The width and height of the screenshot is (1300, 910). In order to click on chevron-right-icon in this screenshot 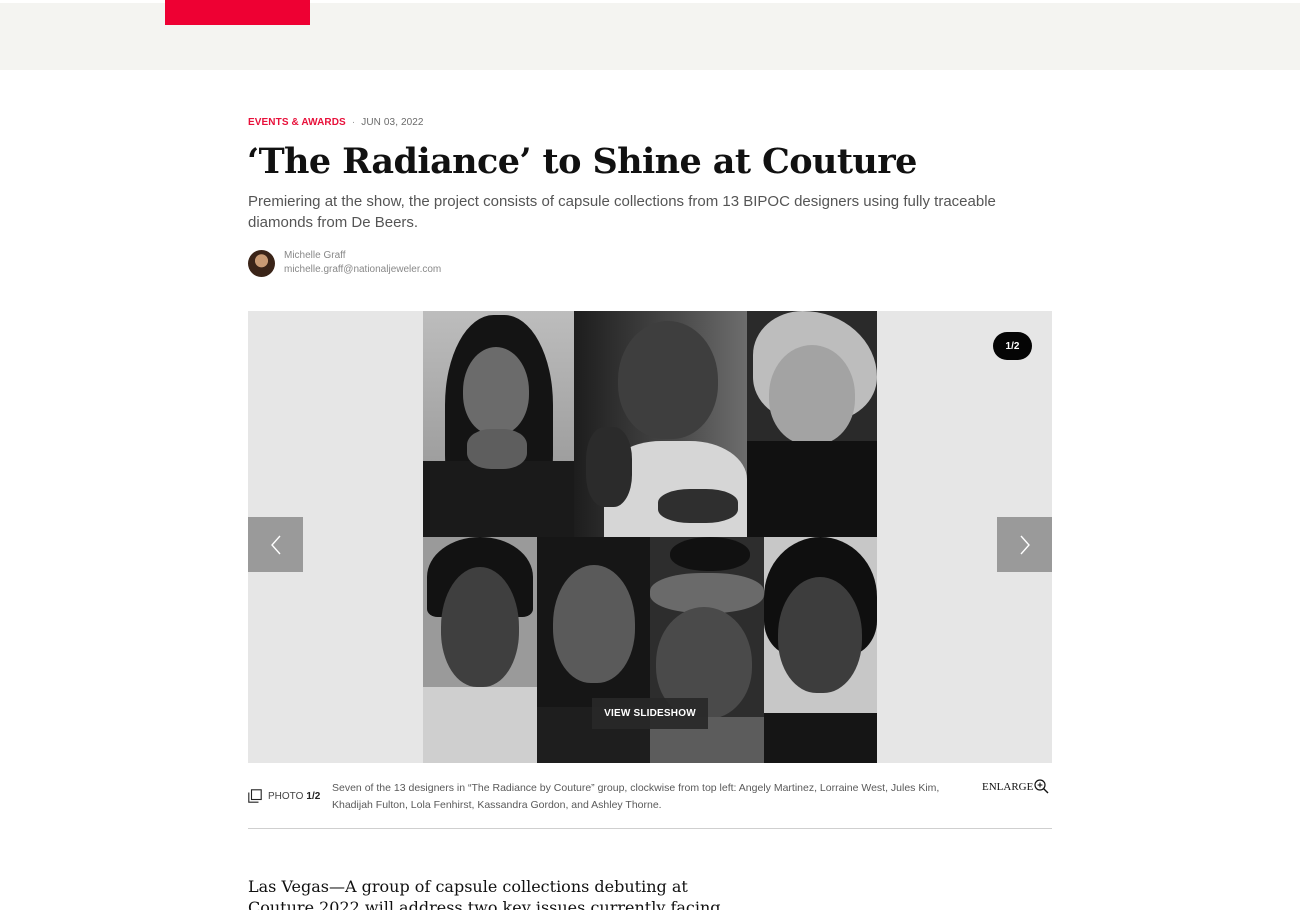, I will do `click(1024, 544)`.